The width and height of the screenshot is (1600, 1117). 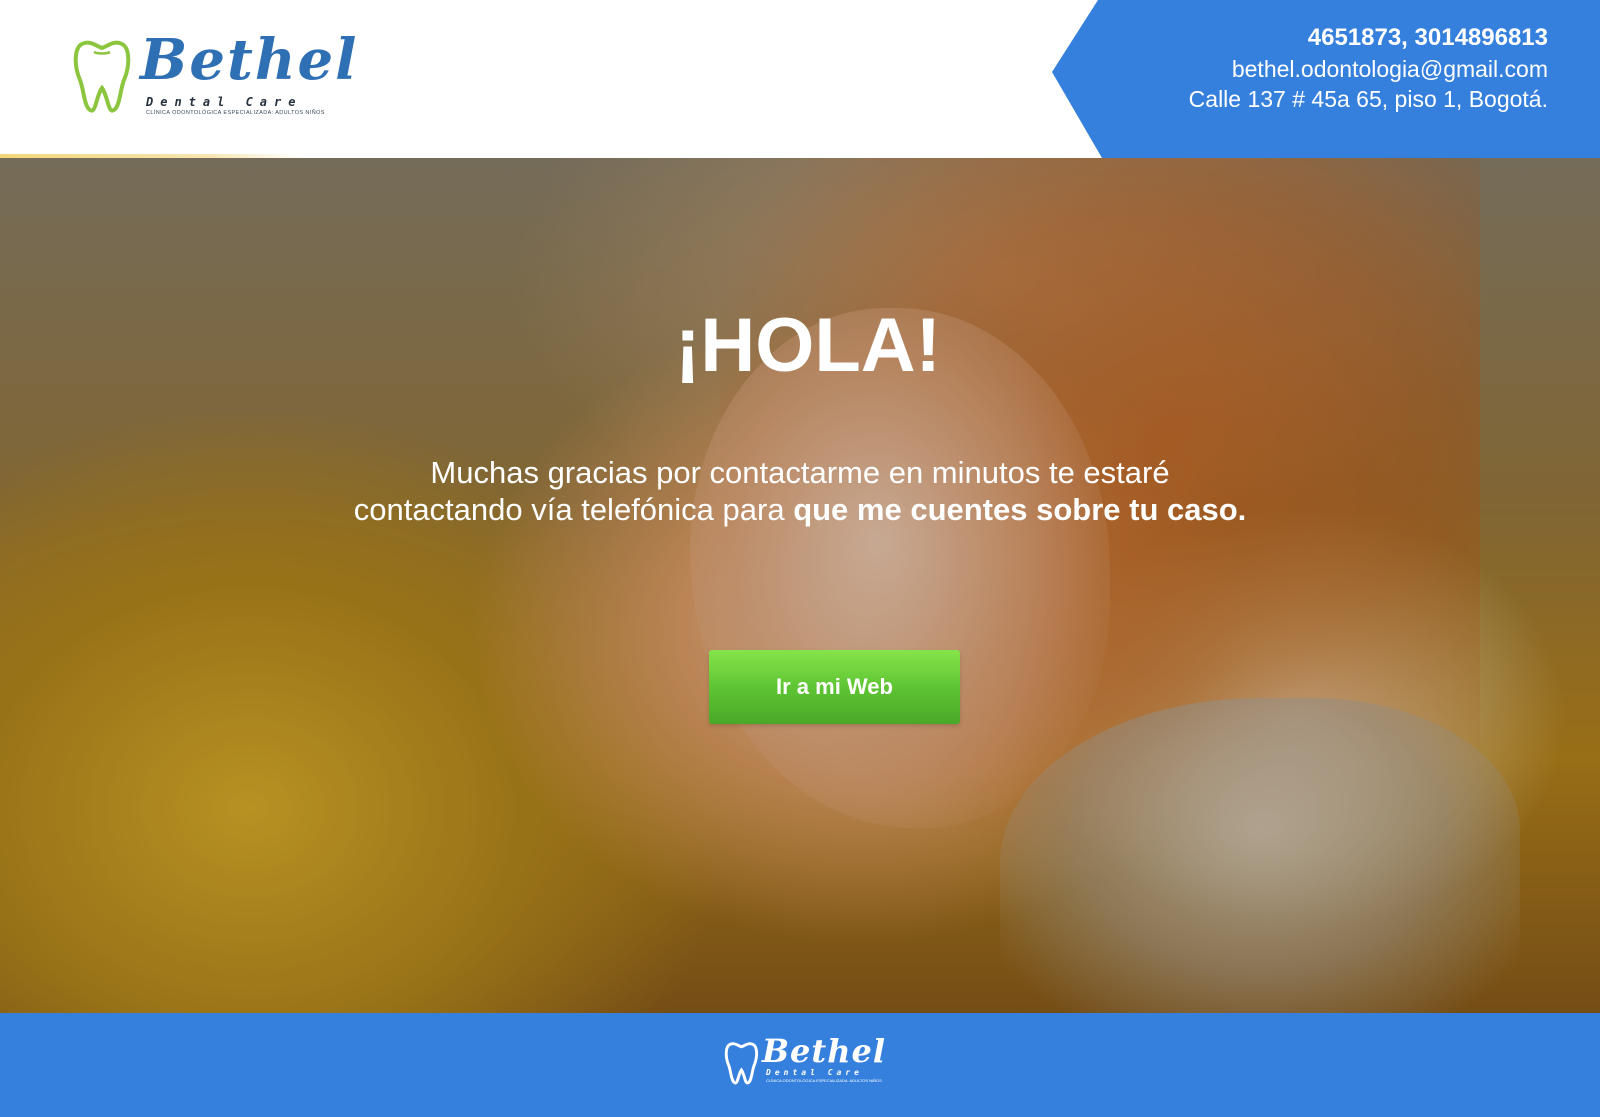 I want to click on contact-phone: 4651873, 3014896813, so click(x=1368, y=38).